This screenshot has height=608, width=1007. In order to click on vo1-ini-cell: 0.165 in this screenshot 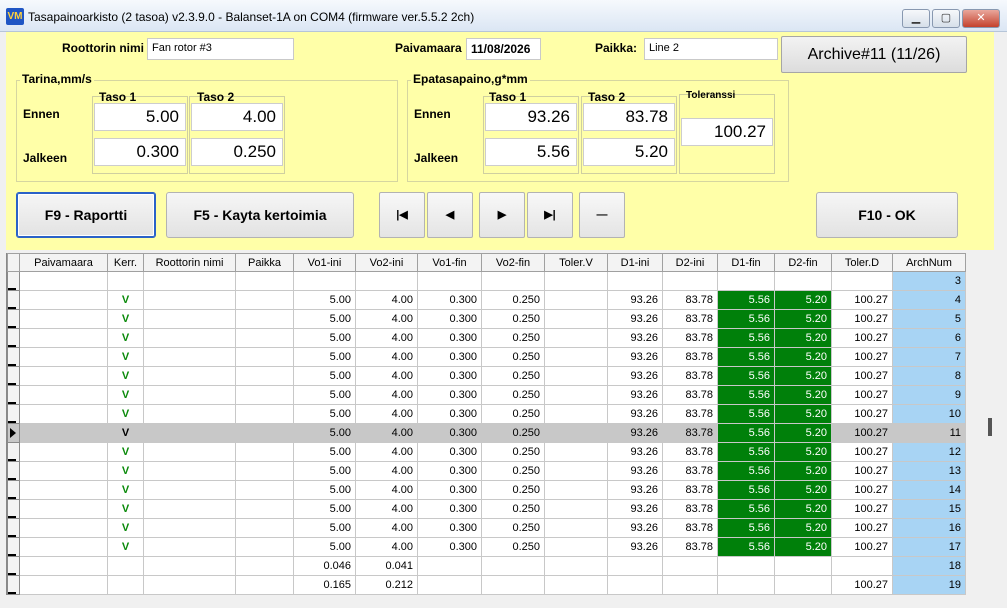, I will do `click(324, 585)`.